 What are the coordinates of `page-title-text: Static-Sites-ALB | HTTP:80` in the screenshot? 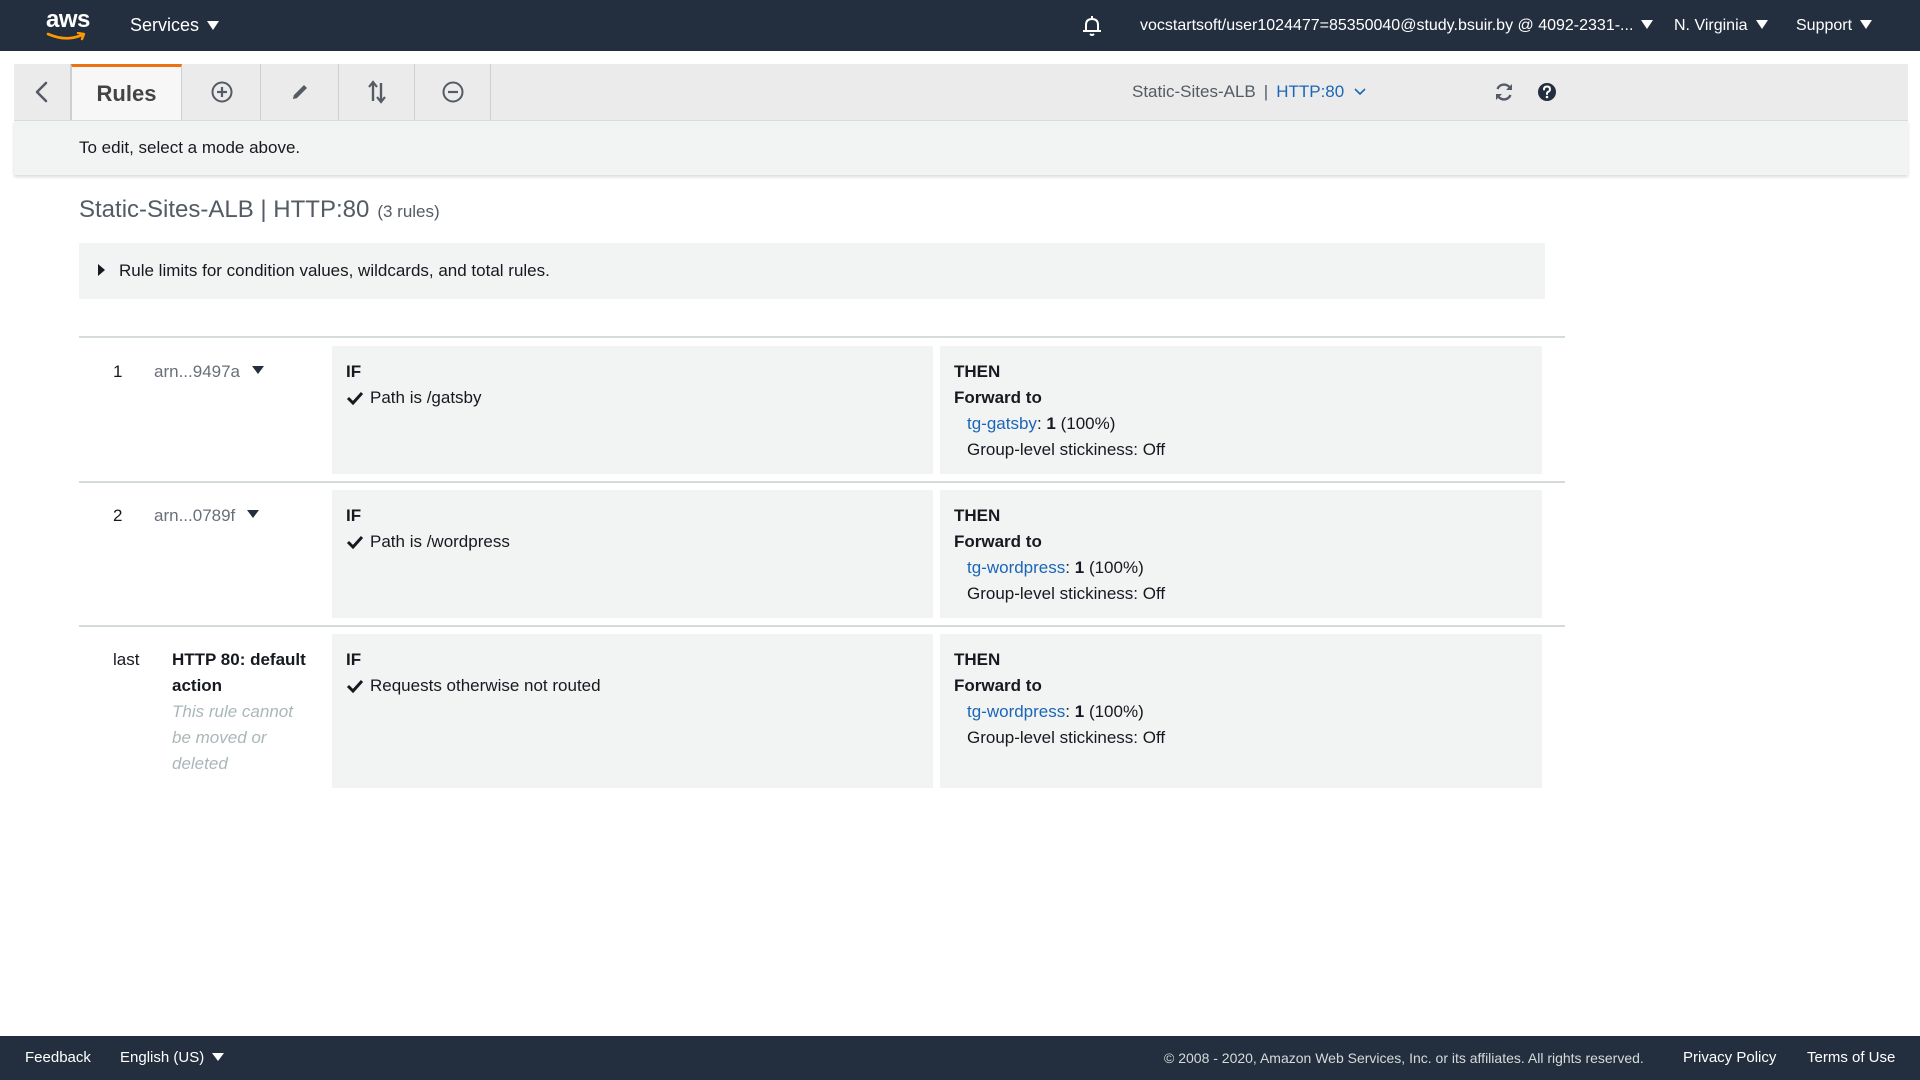 It's located at (224, 209).